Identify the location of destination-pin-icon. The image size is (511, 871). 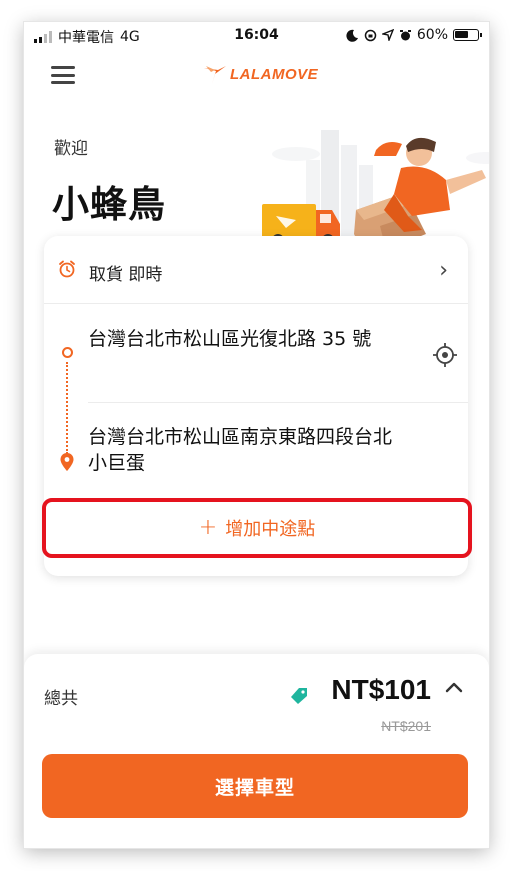
(67, 462).